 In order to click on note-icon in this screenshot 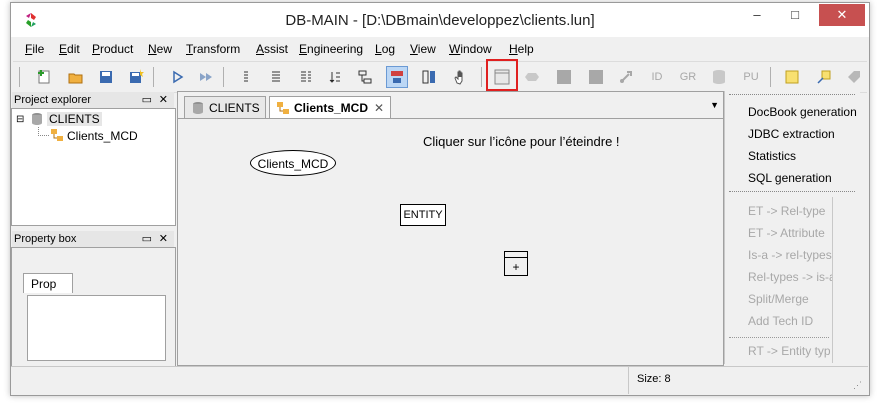, I will do `click(792, 77)`.